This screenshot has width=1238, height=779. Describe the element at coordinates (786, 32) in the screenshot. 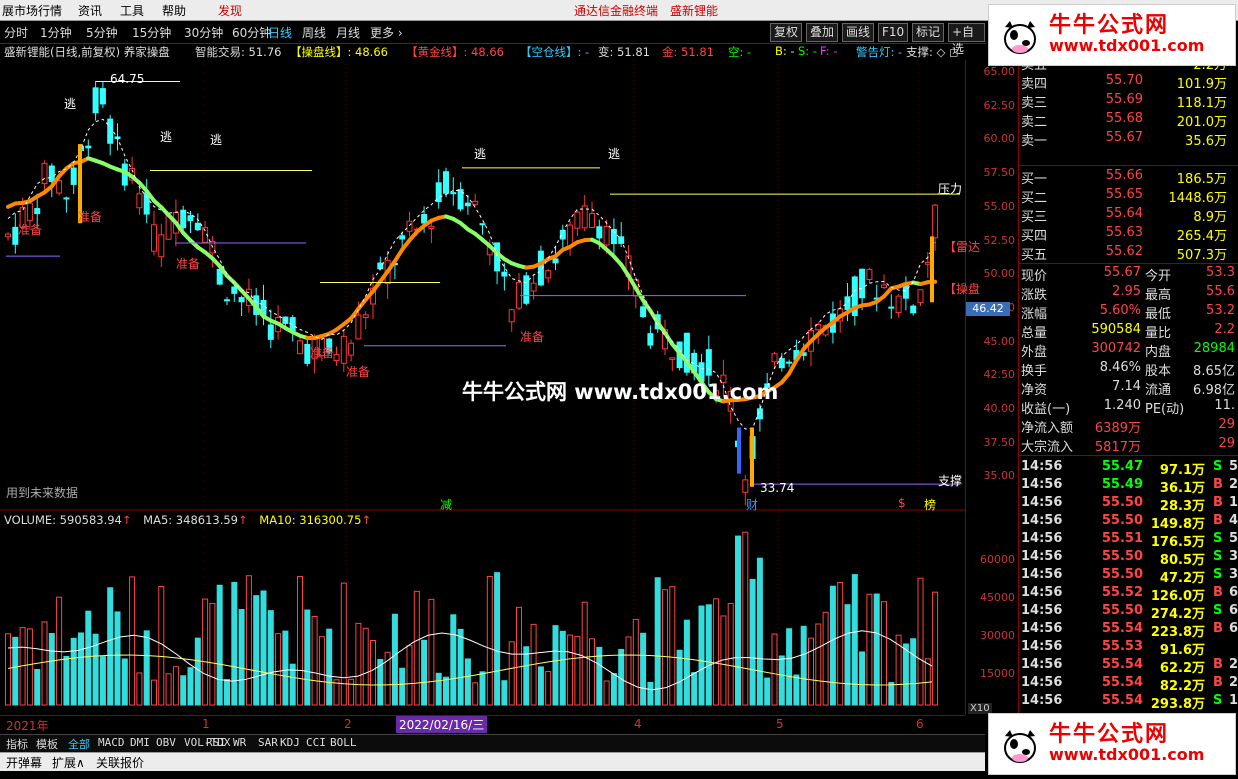

I see `fuquan-button: 复权` at that location.